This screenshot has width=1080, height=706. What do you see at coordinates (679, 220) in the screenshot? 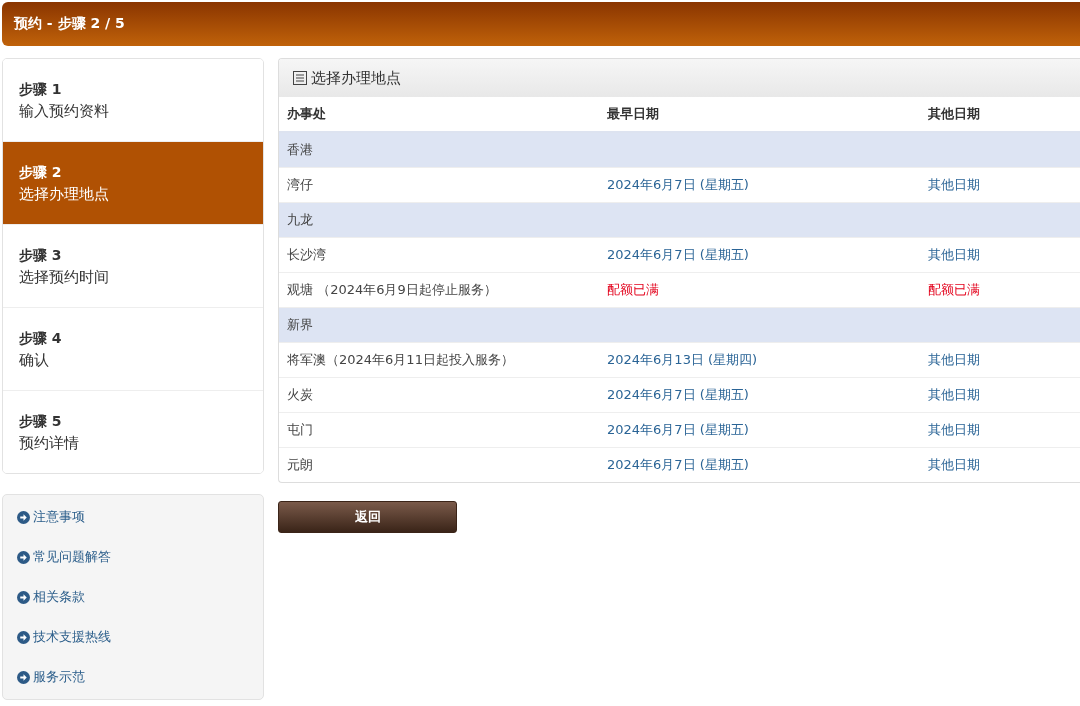
I see `region-row: 九龙` at bounding box center [679, 220].